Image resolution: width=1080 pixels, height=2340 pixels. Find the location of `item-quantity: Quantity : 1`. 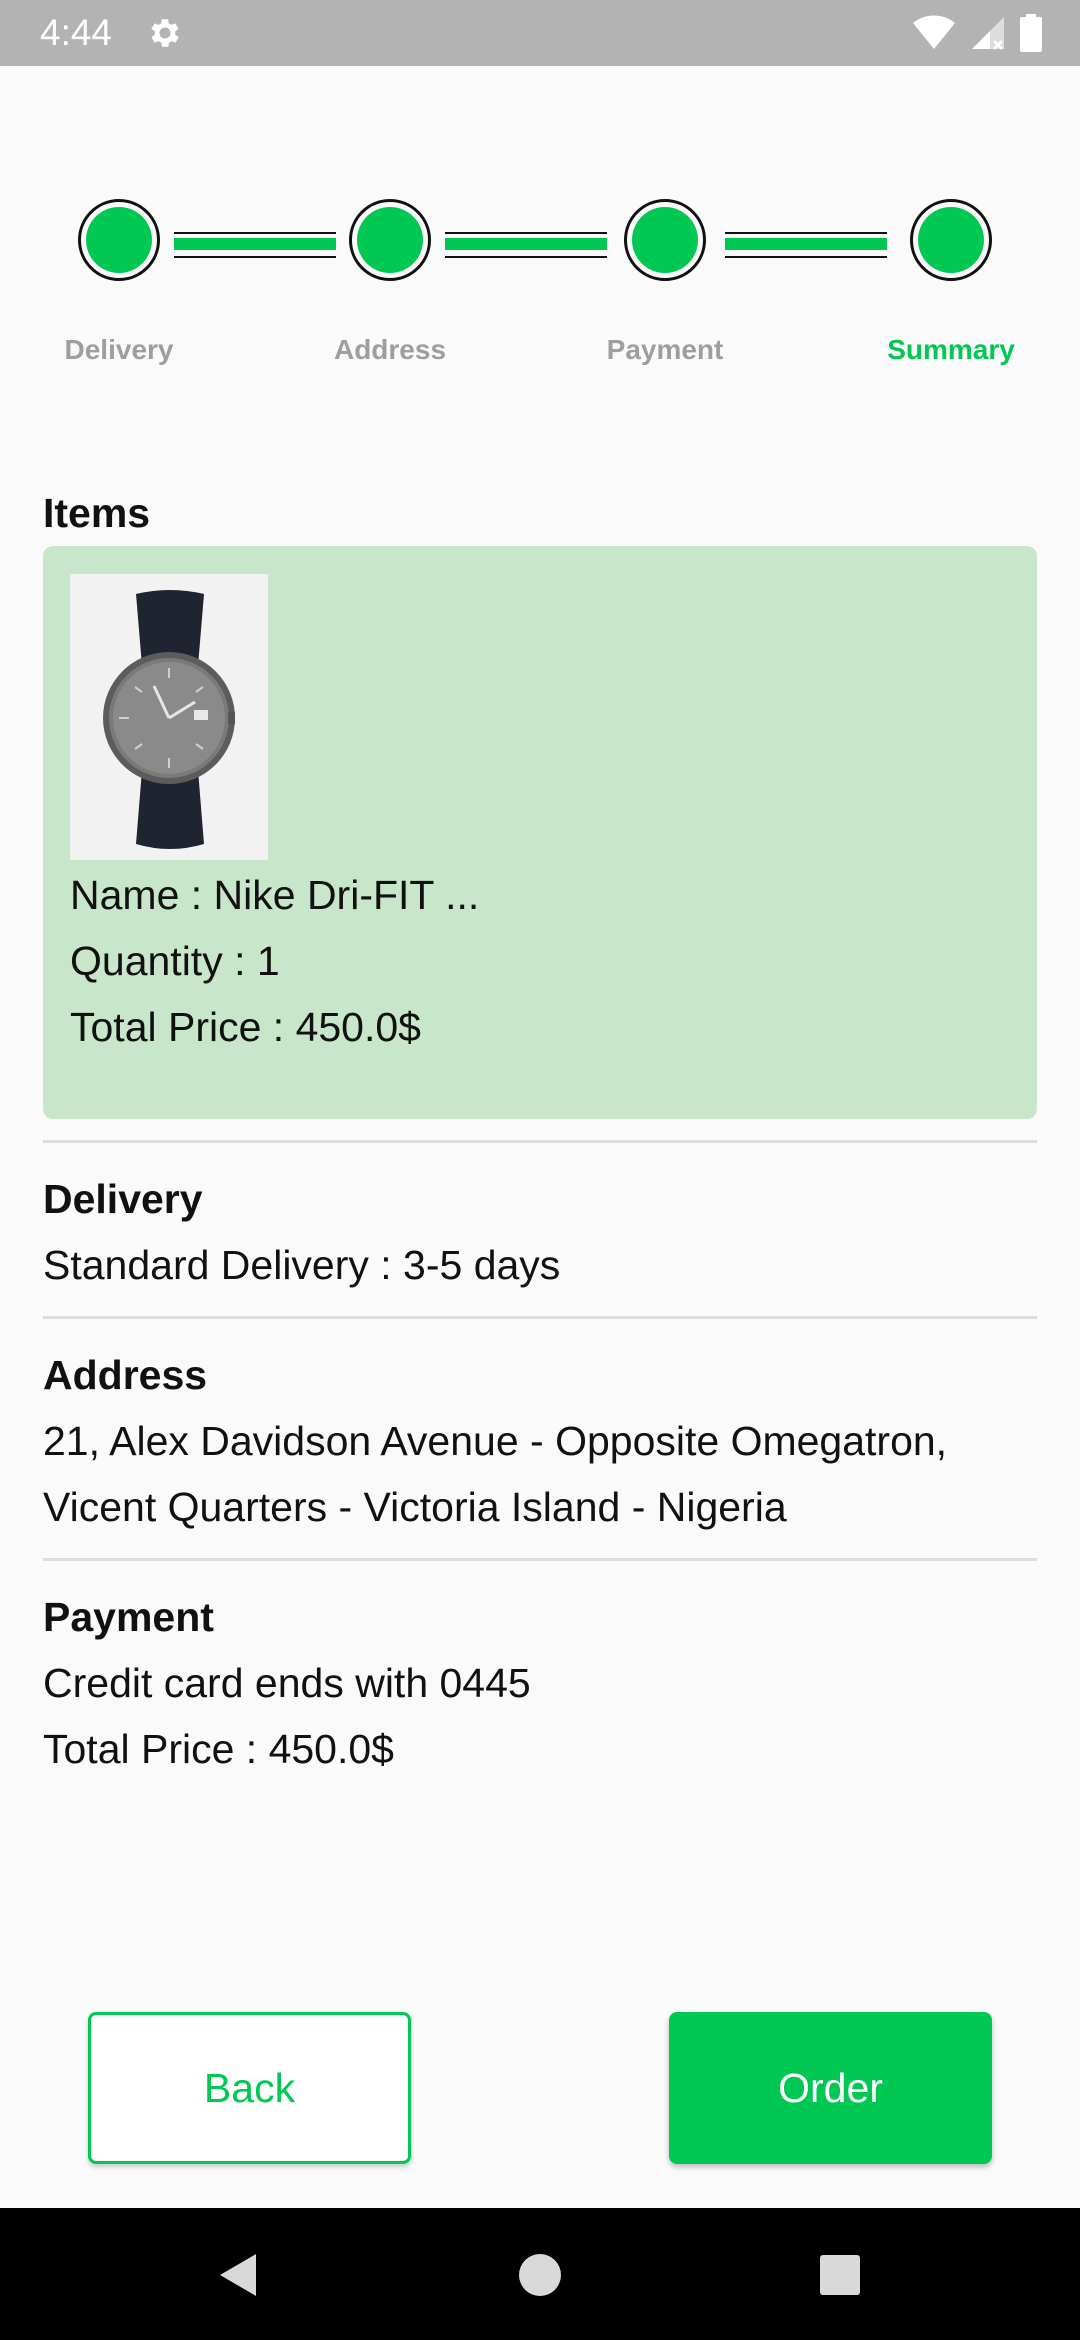

item-quantity: Quantity : 1 is located at coordinates (175, 961).